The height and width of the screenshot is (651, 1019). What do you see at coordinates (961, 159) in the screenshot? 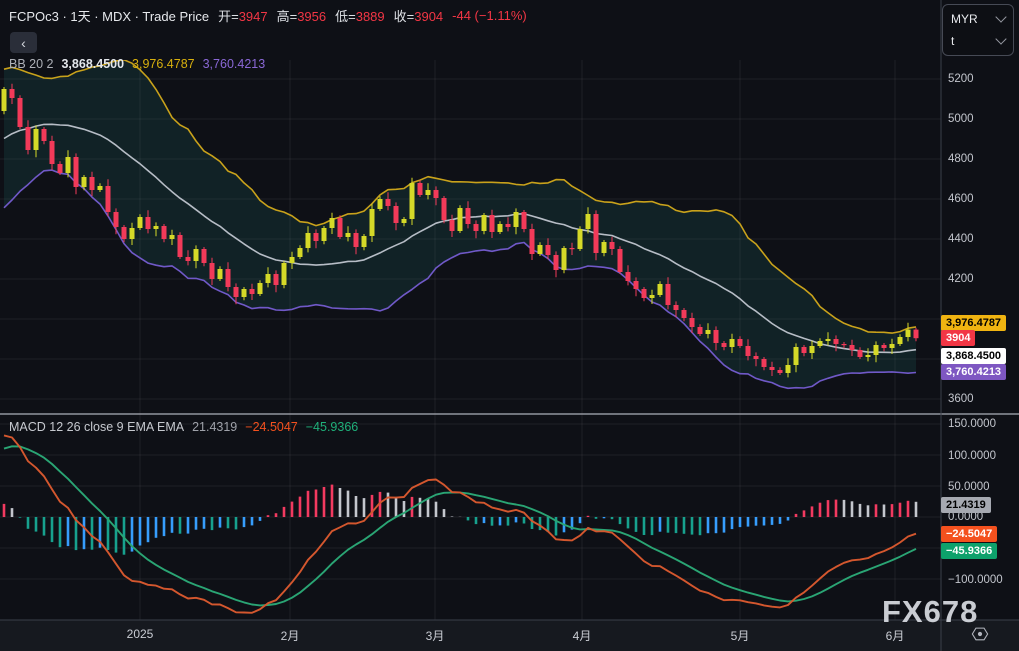
I see `price-tick-label: 4800` at bounding box center [961, 159].